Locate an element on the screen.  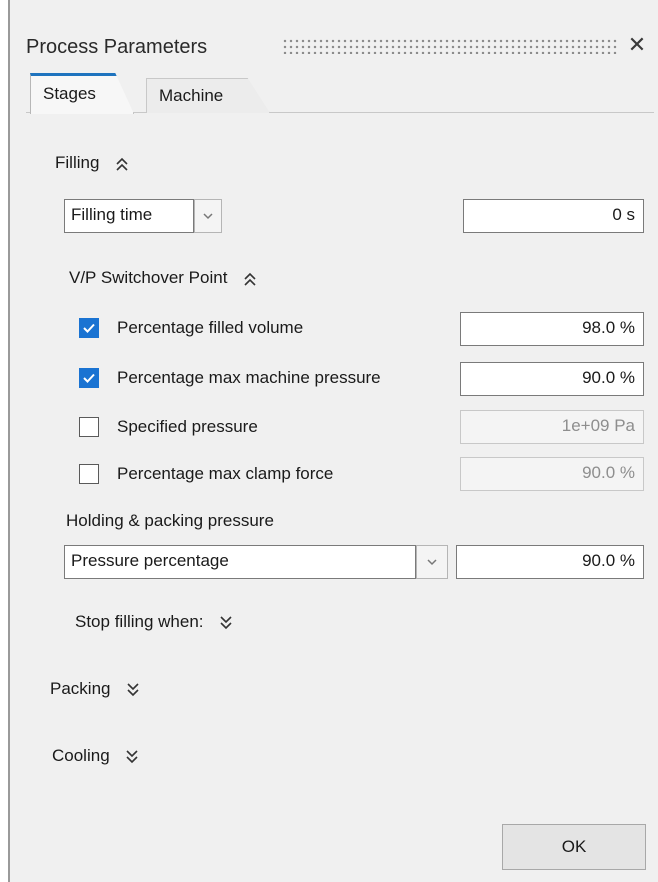
percentage-max-machine-pressure-input: 90.0 % is located at coordinates (552, 379).